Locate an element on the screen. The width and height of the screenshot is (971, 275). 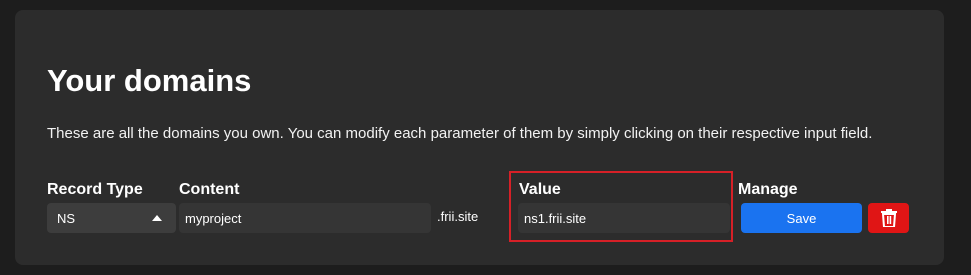
page-title: Your domains is located at coordinates (149, 80).